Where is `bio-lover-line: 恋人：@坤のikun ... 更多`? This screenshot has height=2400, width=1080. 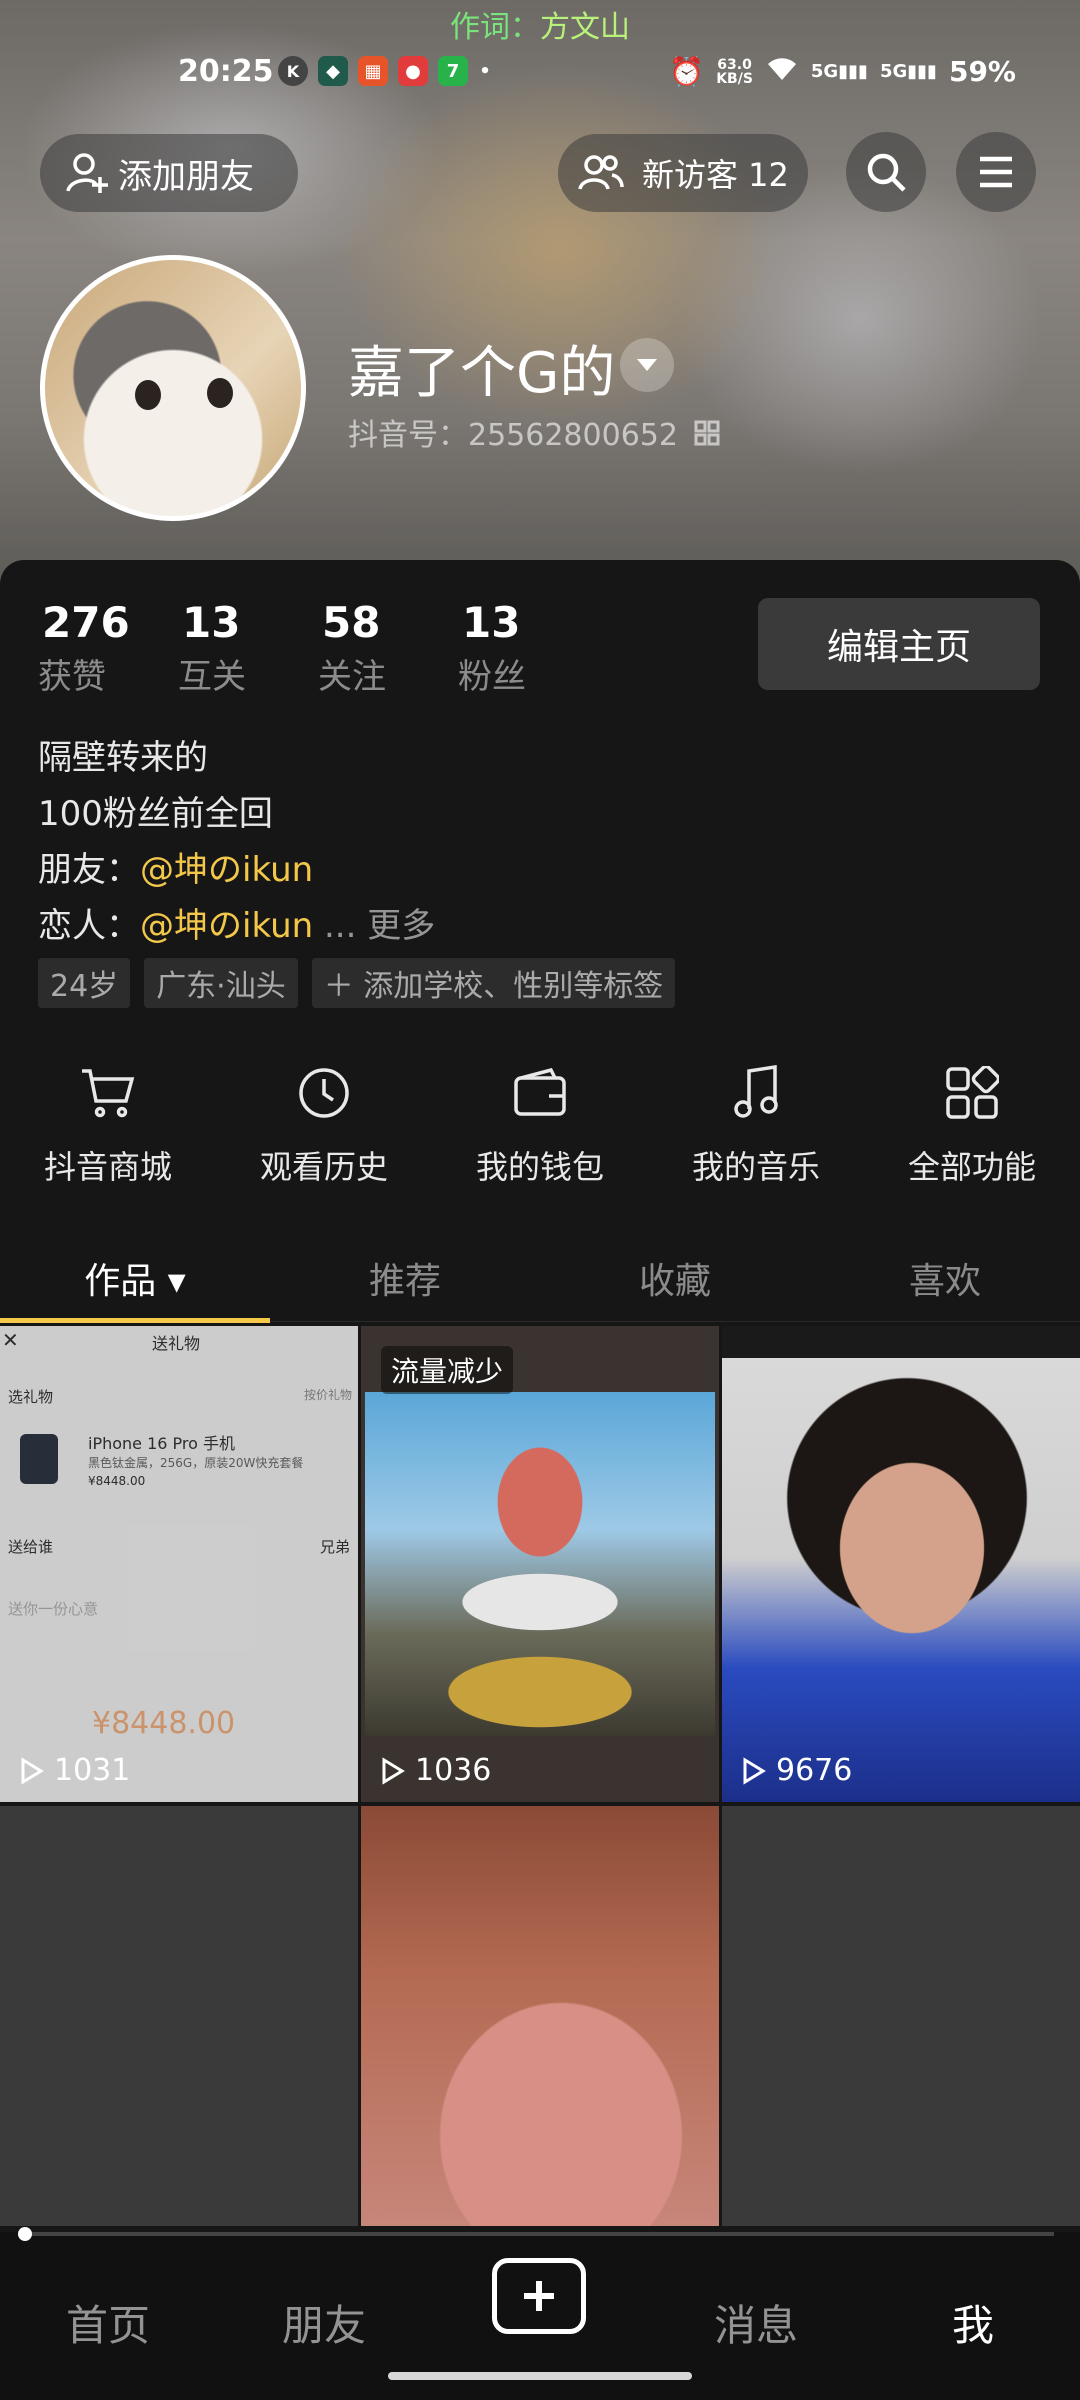
bio-lover-line: 恋人：@坤のikun ... 更多 is located at coordinates (237, 926).